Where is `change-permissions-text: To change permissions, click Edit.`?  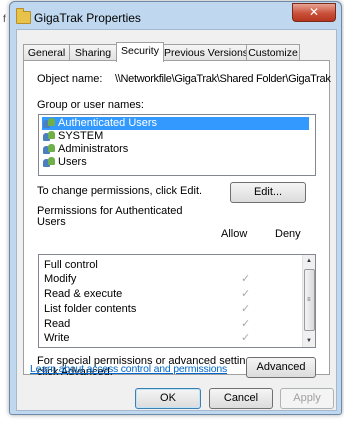 change-permissions-text: To change permissions, click Edit. is located at coordinates (120, 191).